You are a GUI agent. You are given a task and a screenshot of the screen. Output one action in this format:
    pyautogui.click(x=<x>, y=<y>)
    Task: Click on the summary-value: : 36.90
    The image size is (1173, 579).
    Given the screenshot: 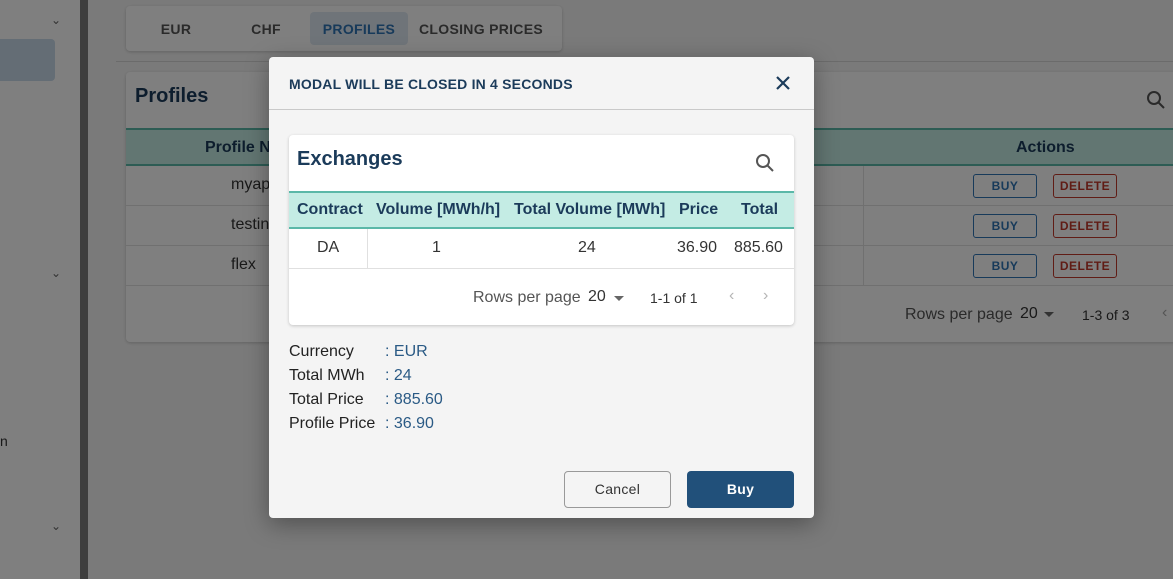 What is the action you would take?
    pyautogui.click(x=409, y=423)
    